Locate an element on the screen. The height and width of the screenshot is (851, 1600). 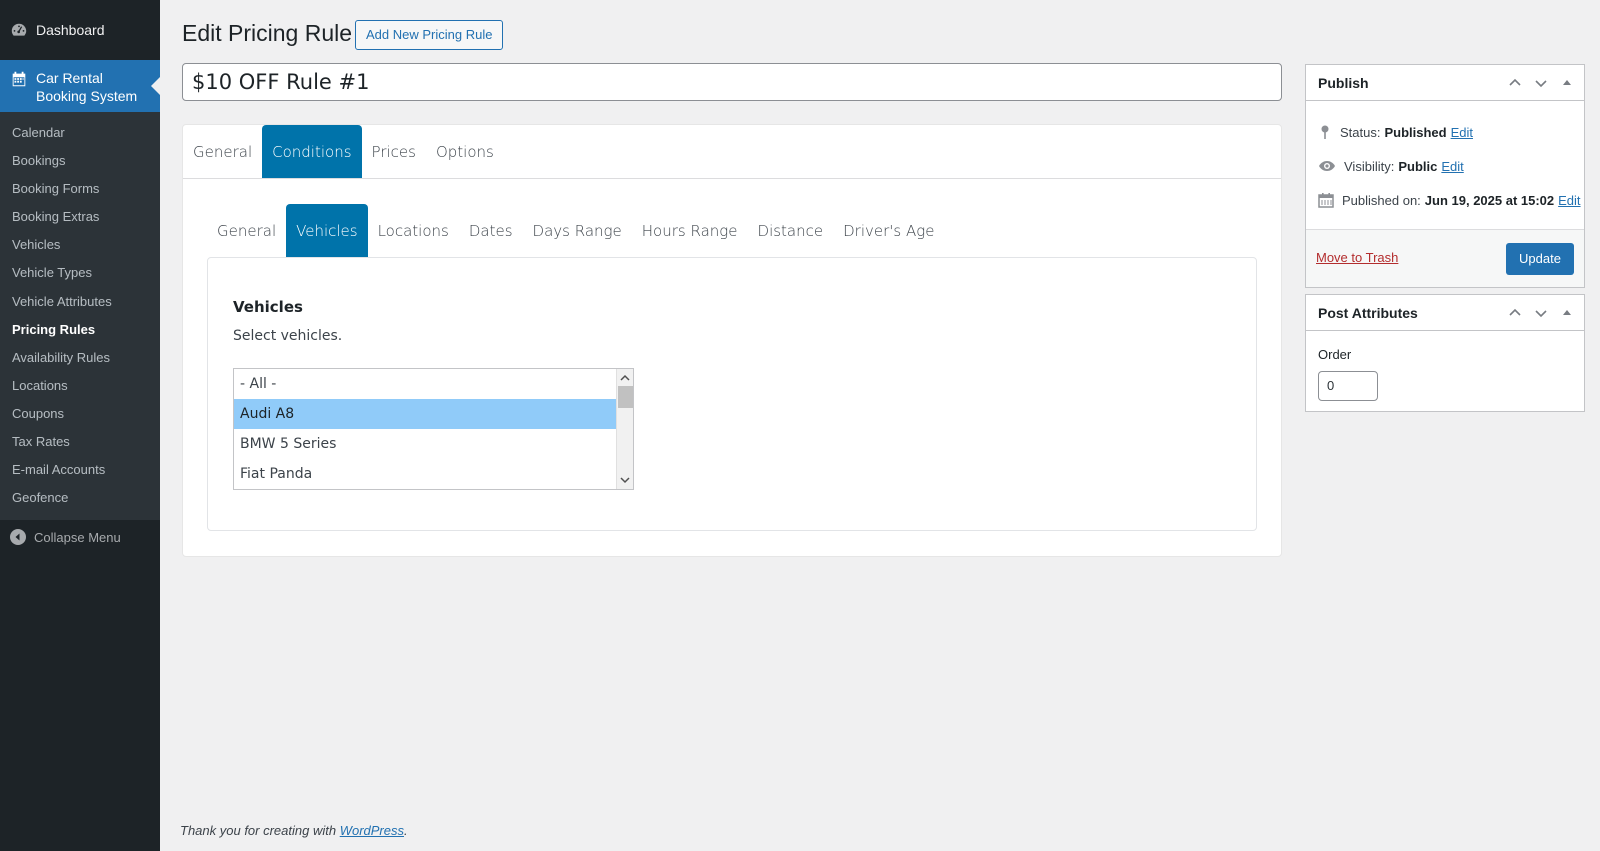
subtab-hours-range: Hours Range is located at coordinates (690, 231).